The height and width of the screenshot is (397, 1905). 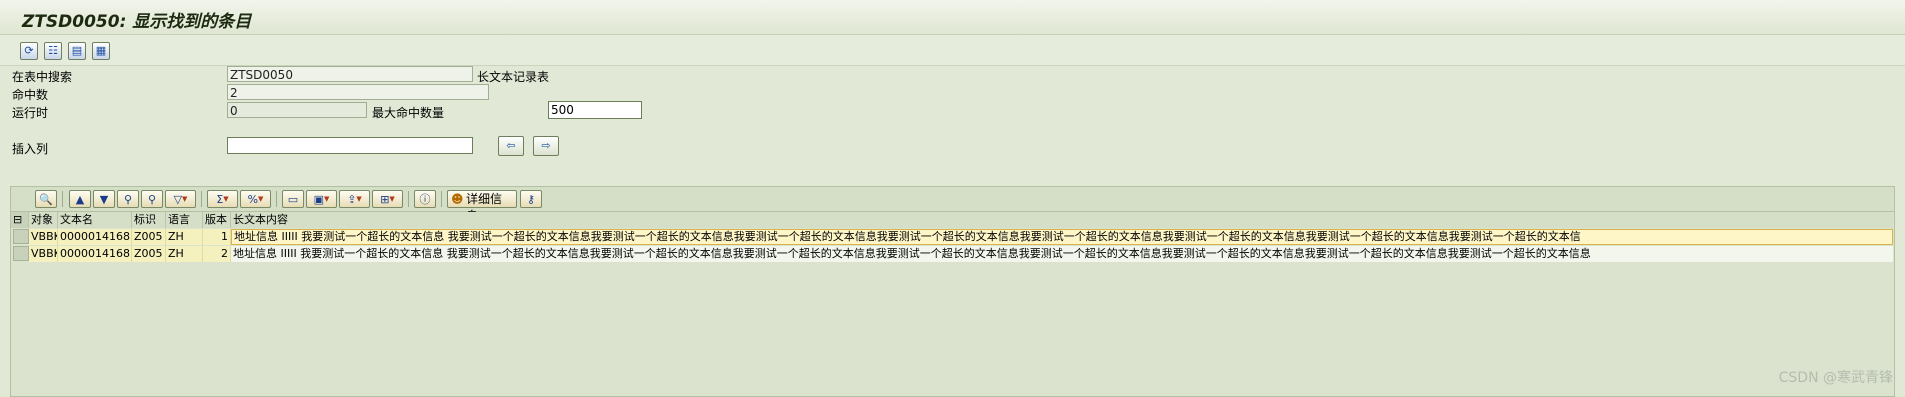 What do you see at coordinates (128, 199) in the screenshot?
I see `find-icon: ⚲` at bounding box center [128, 199].